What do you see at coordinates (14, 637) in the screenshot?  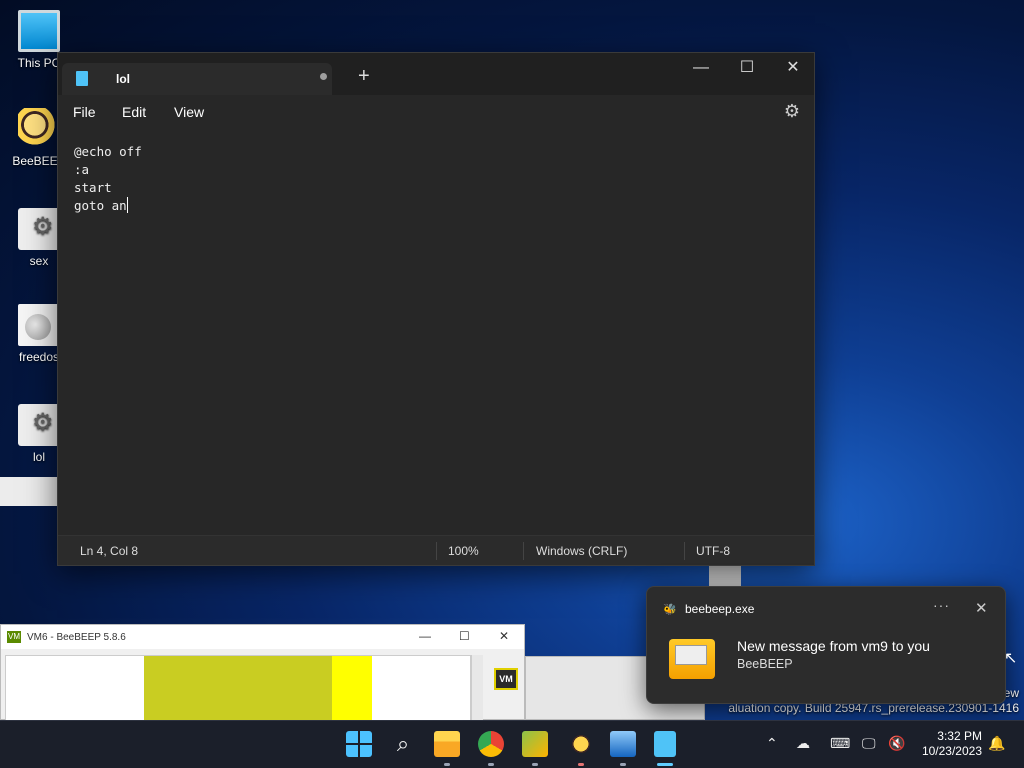 I see `vm-logo-icon: VM` at bounding box center [14, 637].